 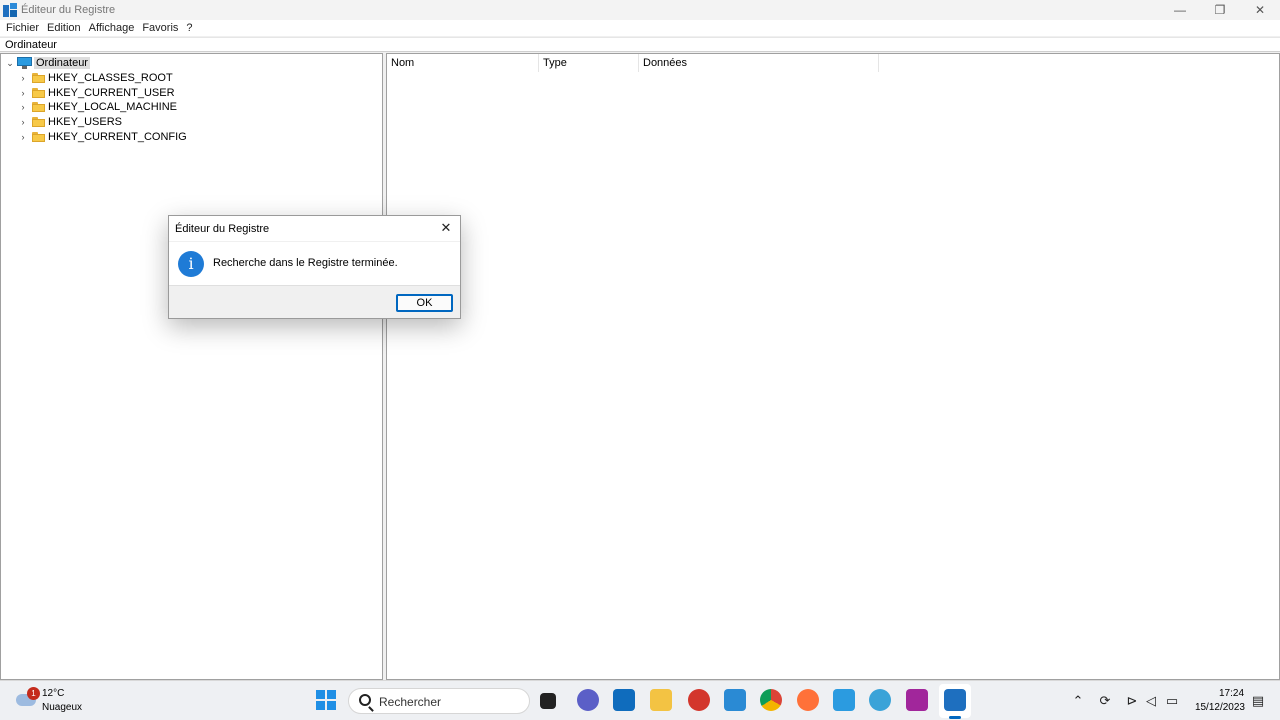 What do you see at coordinates (589, 63) in the screenshot?
I see `column-header-type: Type` at bounding box center [589, 63].